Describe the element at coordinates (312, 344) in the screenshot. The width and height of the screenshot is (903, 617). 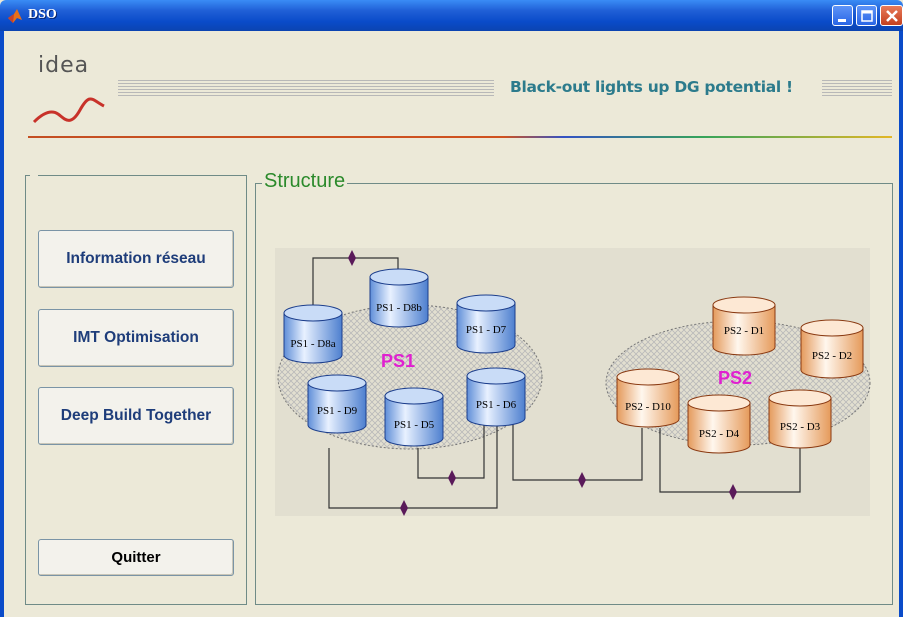
I see `svg-text: PS1 - D8a` at that location.